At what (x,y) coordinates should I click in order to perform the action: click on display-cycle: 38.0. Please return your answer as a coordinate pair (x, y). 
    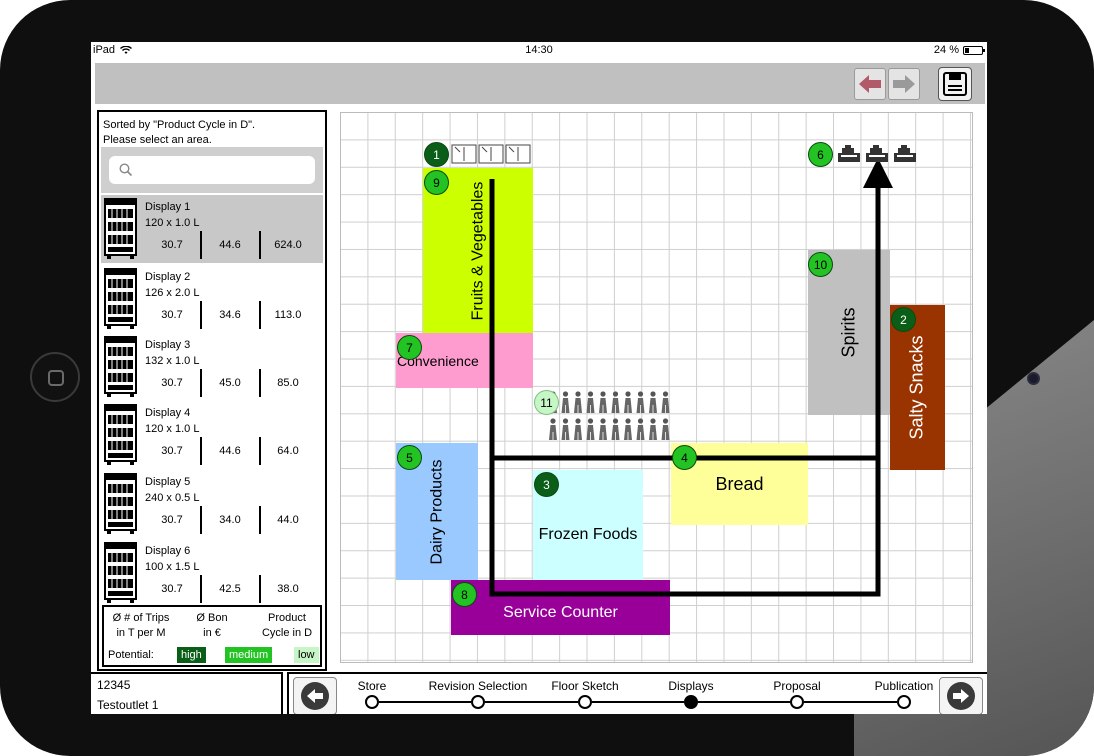
    Looking at the image, I should click on (288, 589).